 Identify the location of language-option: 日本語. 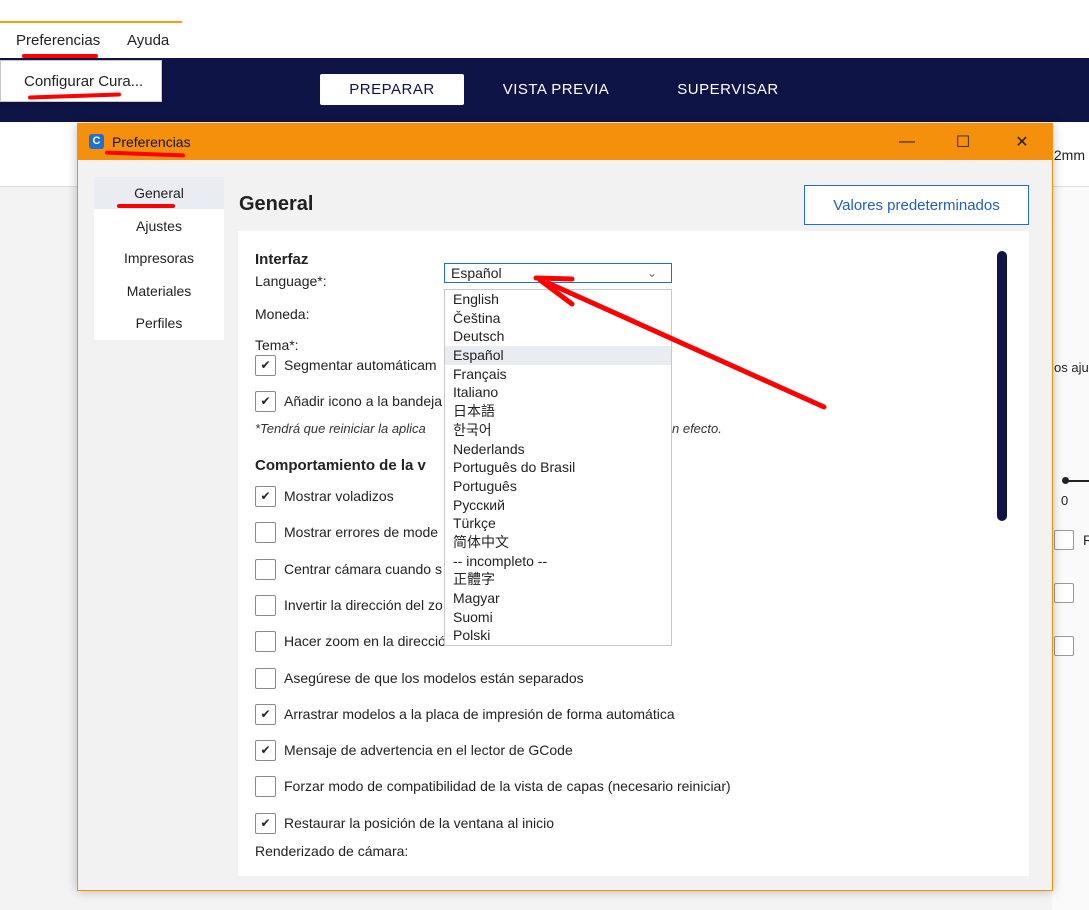
(558, 411).